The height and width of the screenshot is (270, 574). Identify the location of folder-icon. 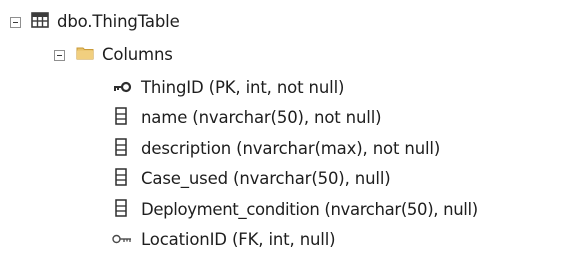
(85, 55).